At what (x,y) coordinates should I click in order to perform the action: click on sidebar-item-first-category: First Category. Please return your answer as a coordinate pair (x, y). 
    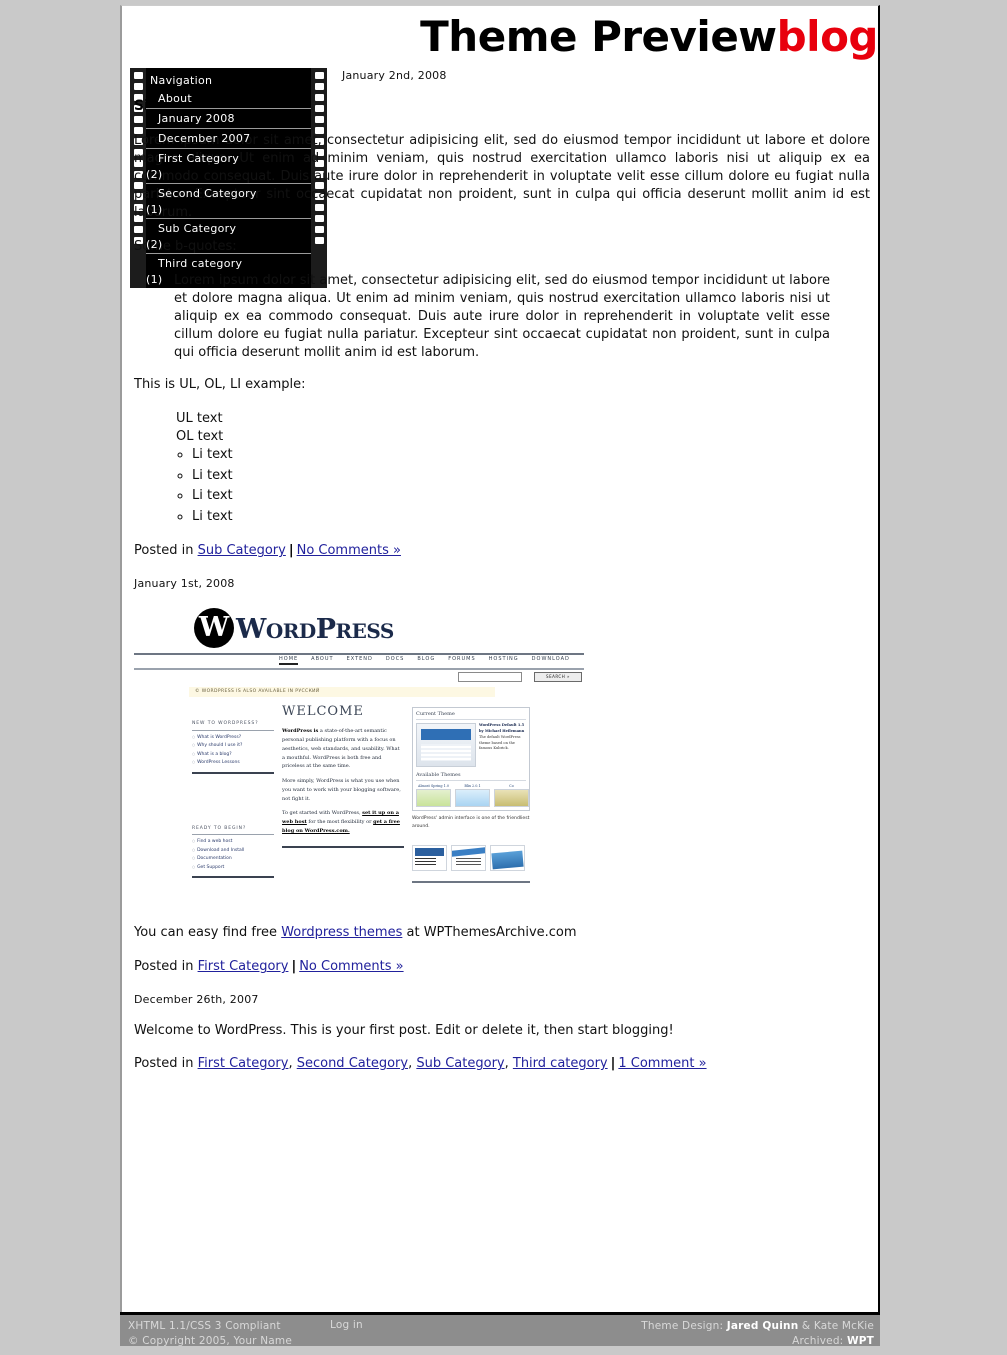
    Looking at the image, I should click on (228, 158).